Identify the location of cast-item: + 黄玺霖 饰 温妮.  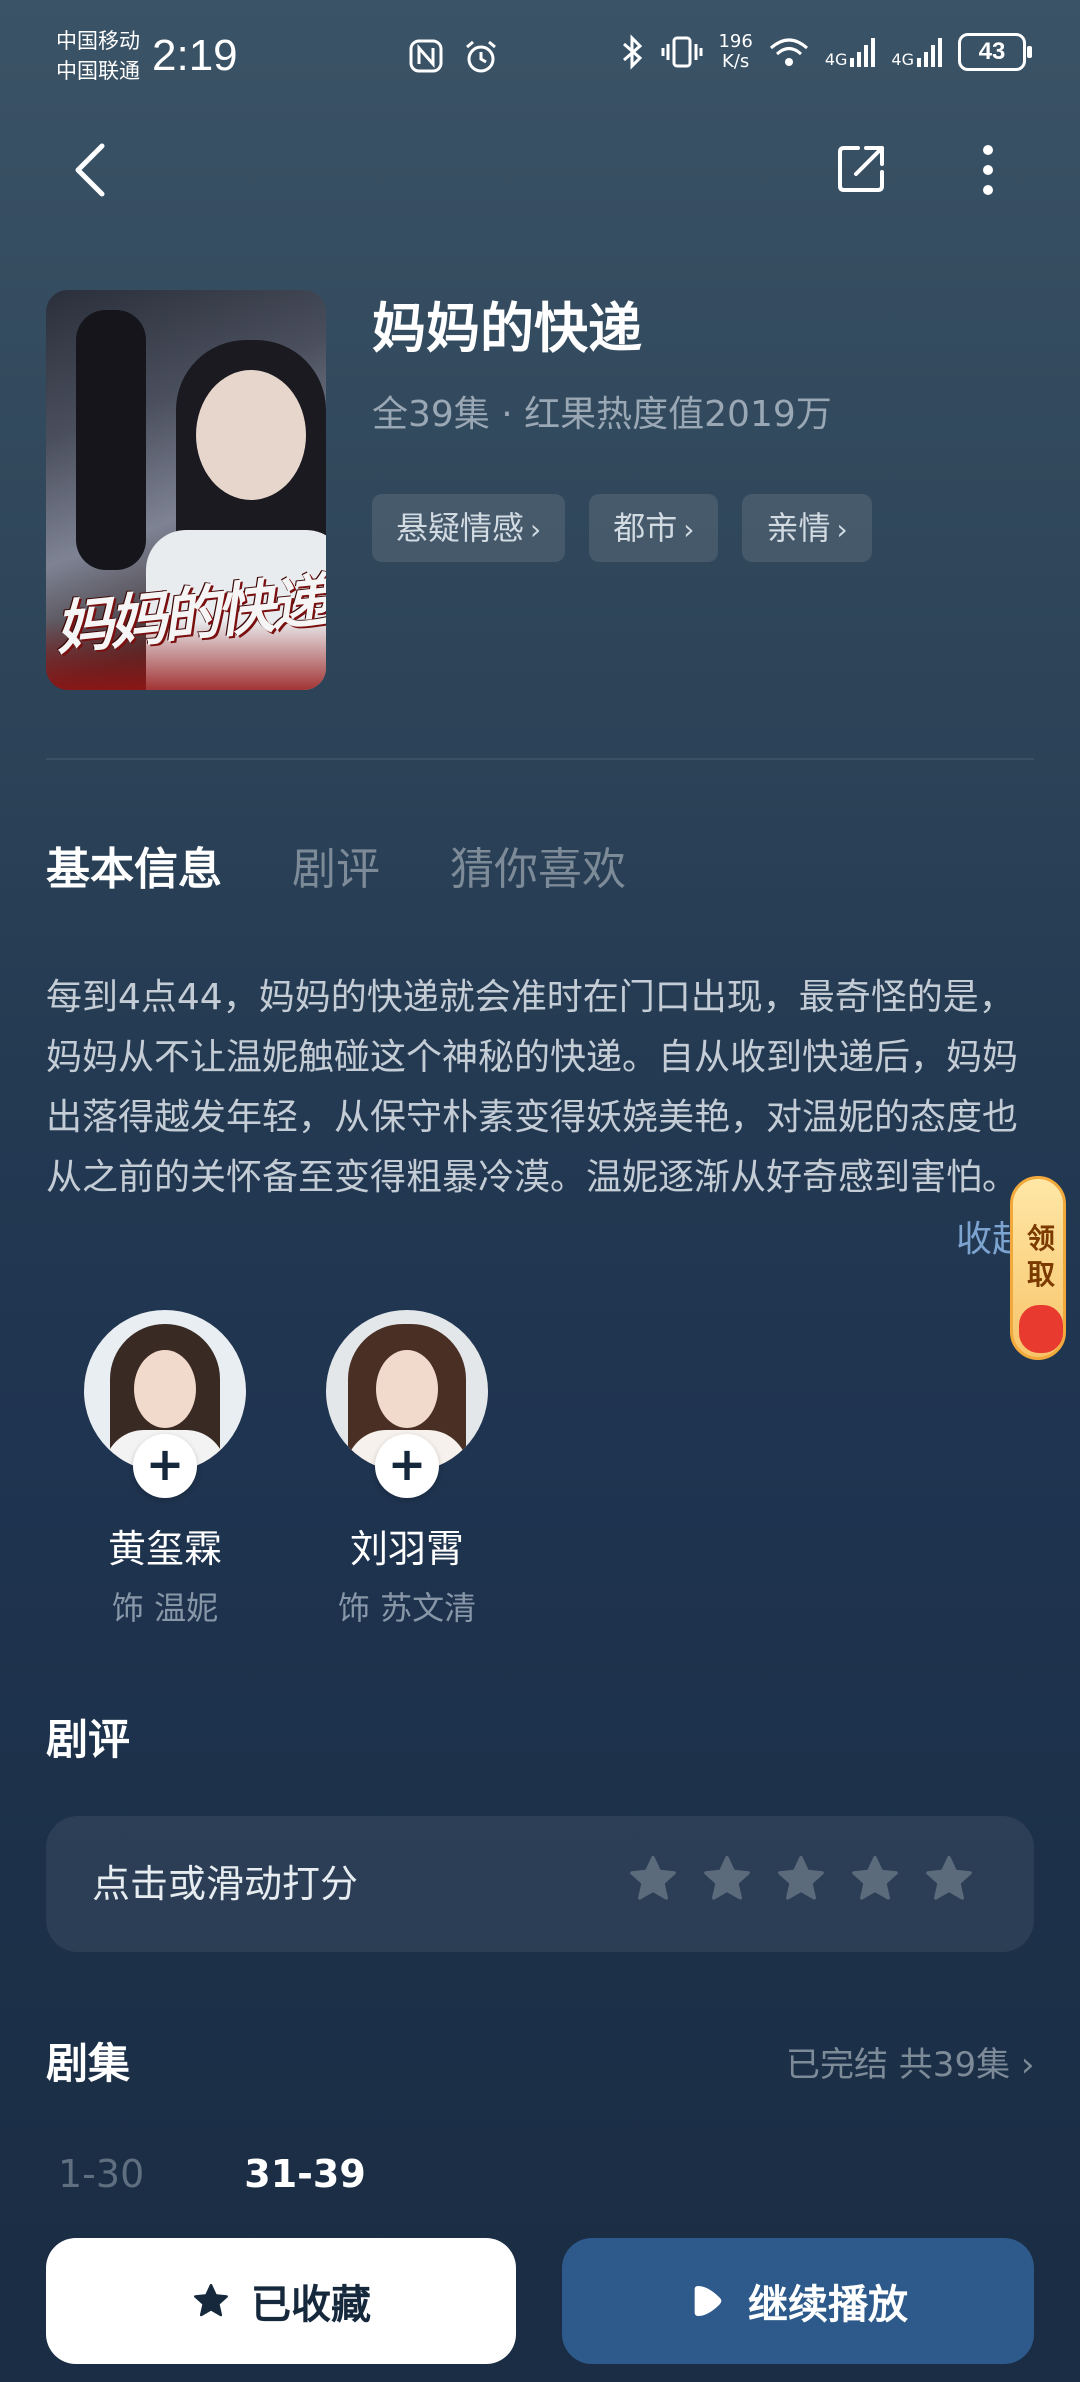
(165, 1470).